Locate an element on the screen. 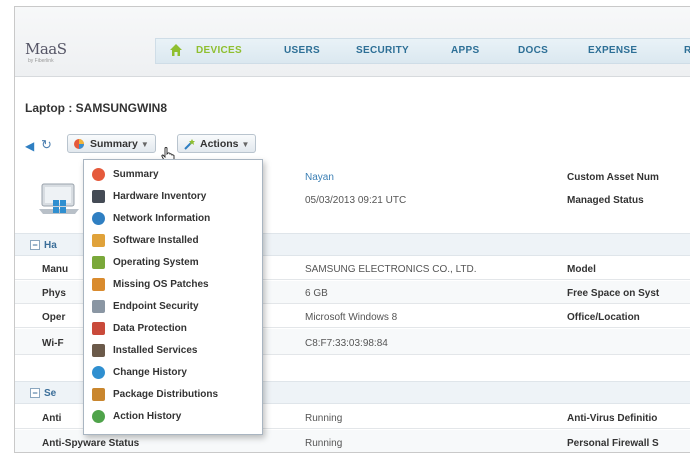 Image resolution: width=690 pixels, height=453 pixels. os-icon is located at coordinates (98, 262).